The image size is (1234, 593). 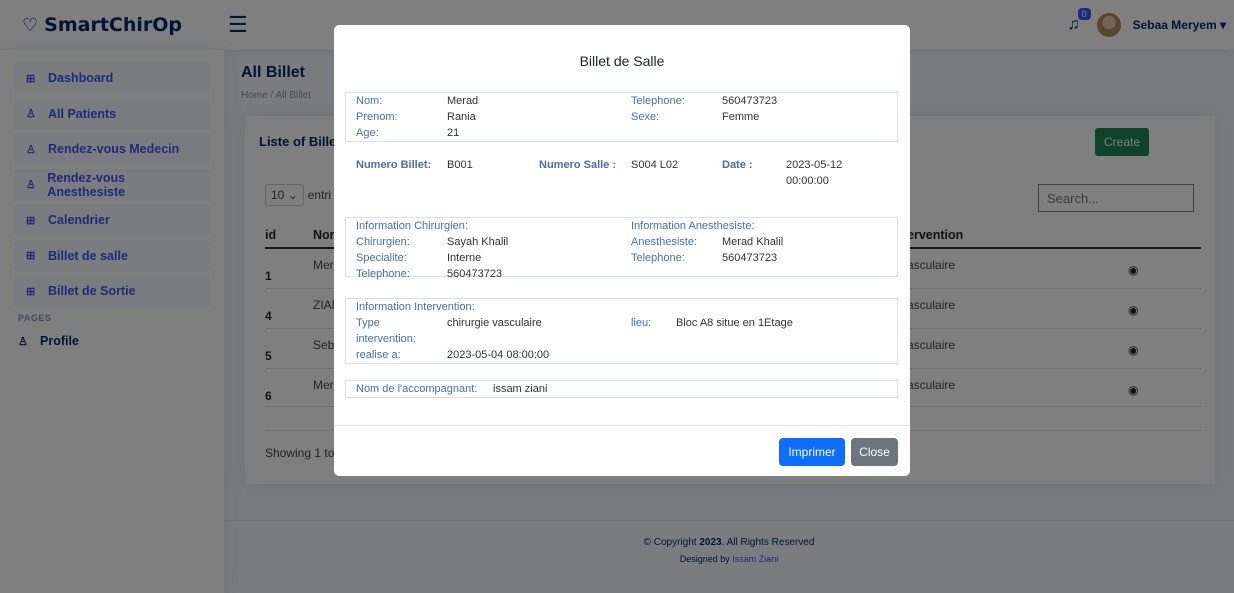 What do you see at coordinates (658, 258) in the screenshot?
I see `anesthesiste-telephone-label: Telephone:` at bounding box center [658, 258].